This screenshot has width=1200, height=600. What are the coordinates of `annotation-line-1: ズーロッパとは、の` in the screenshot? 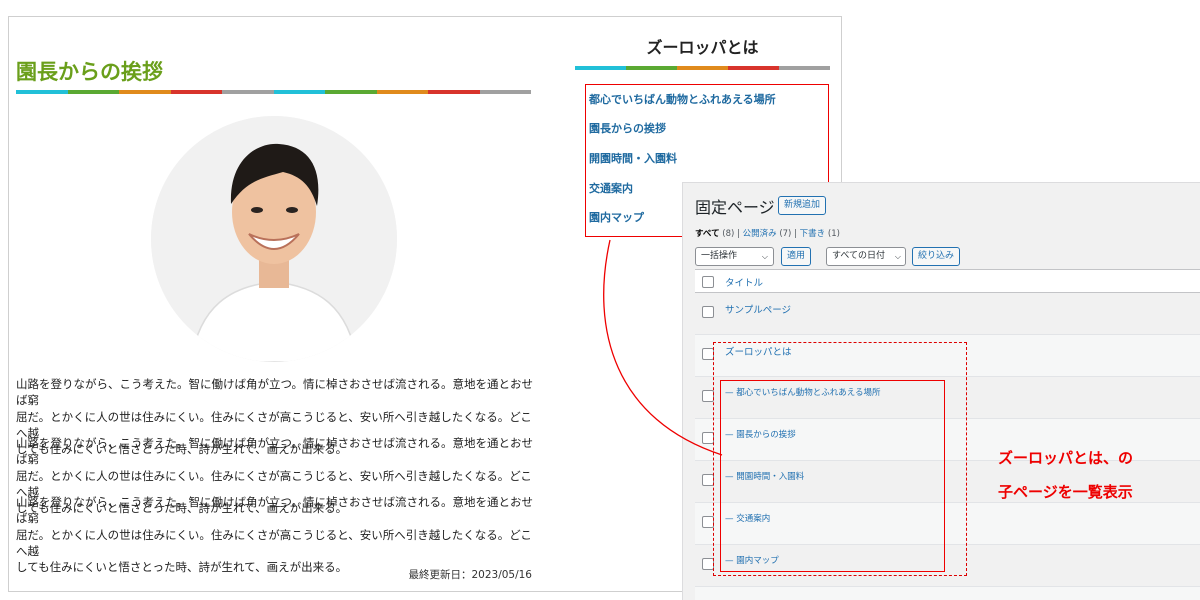 It's located at (1066, 458).